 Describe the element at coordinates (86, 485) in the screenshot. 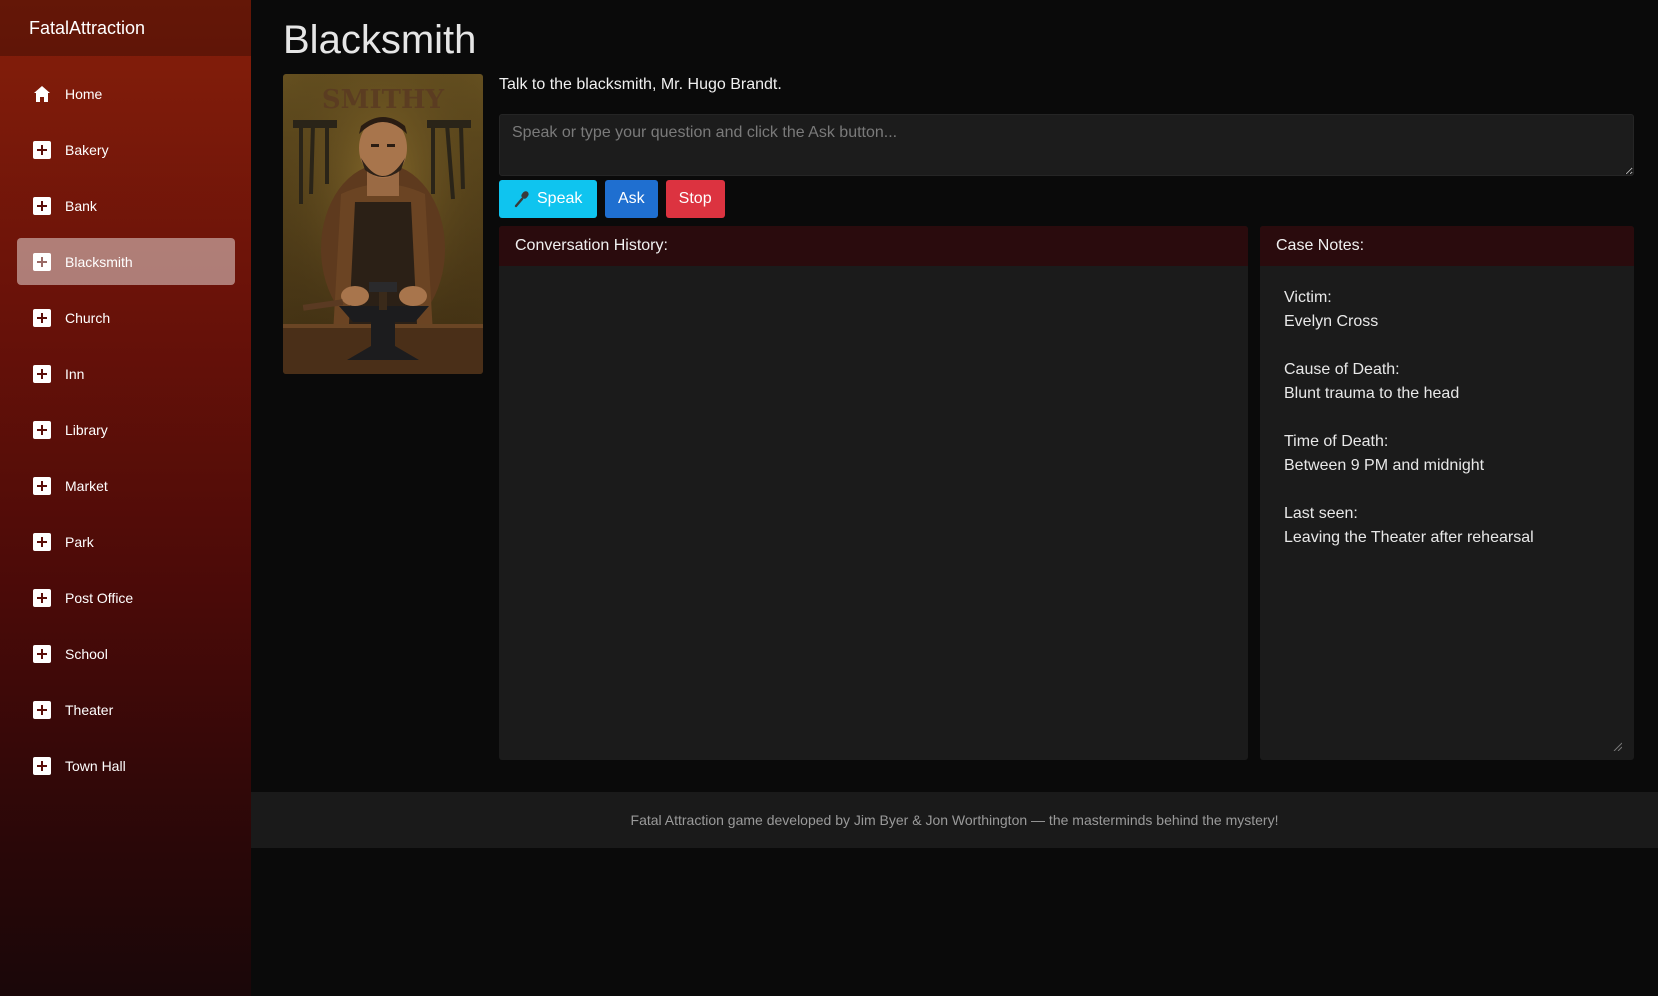

I see `sidebar-item-label: Market` at that location.